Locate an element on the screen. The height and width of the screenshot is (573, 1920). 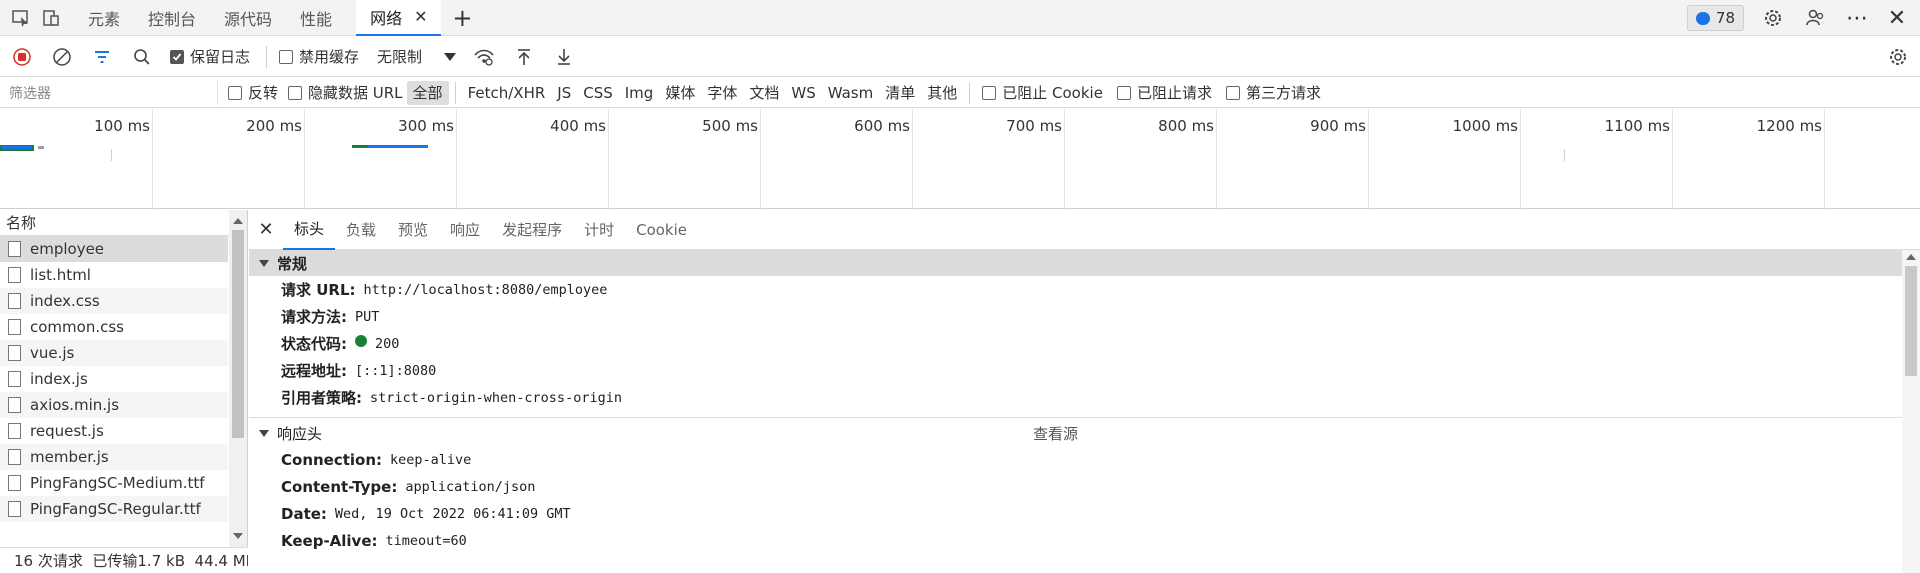
request-row: employee is located at coordinates (114, 249).